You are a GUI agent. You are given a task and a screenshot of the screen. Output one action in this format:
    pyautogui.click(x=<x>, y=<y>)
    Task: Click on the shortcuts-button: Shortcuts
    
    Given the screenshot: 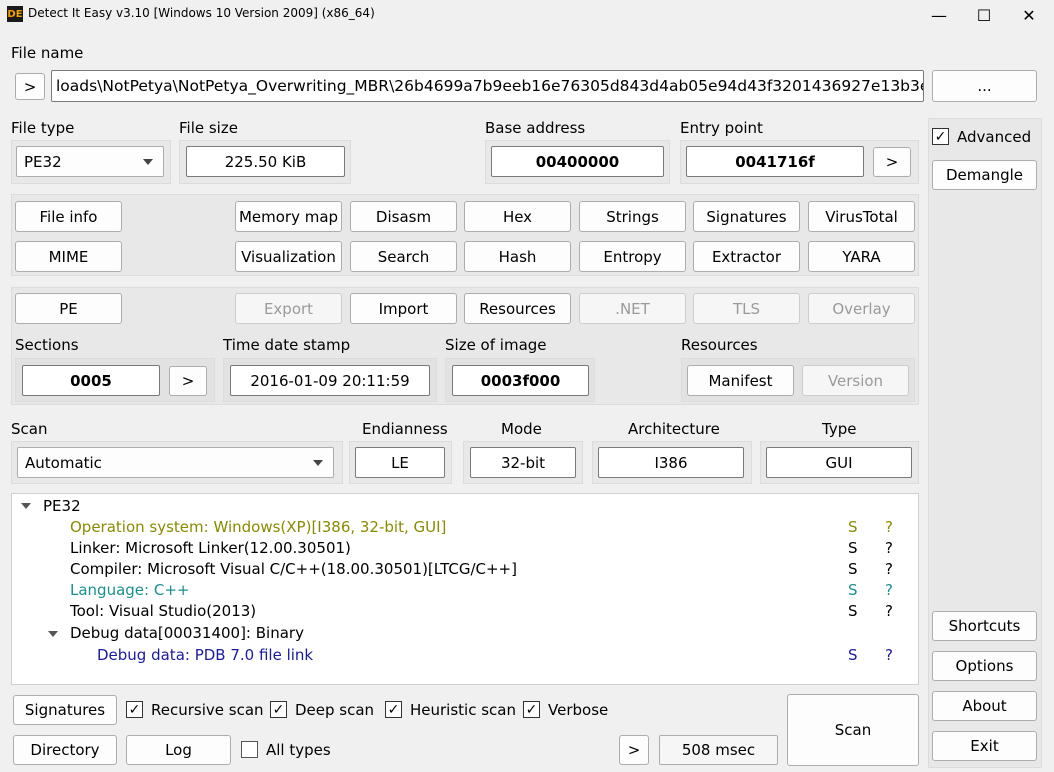 What is the action you would take?
    pyautogui.click(x=984, y=626)
    